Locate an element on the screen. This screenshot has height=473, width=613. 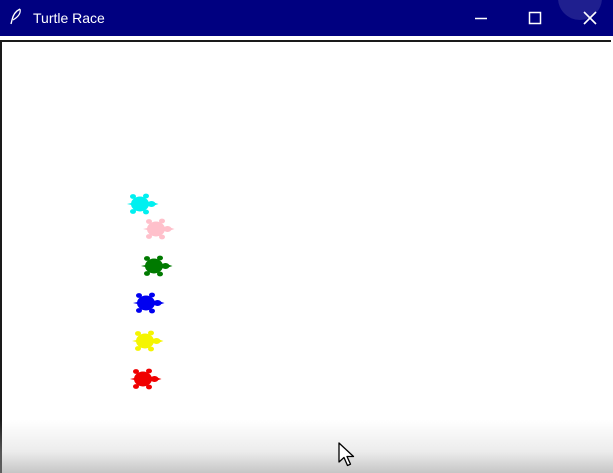
minimize-button is located at coordinates (481, 18).